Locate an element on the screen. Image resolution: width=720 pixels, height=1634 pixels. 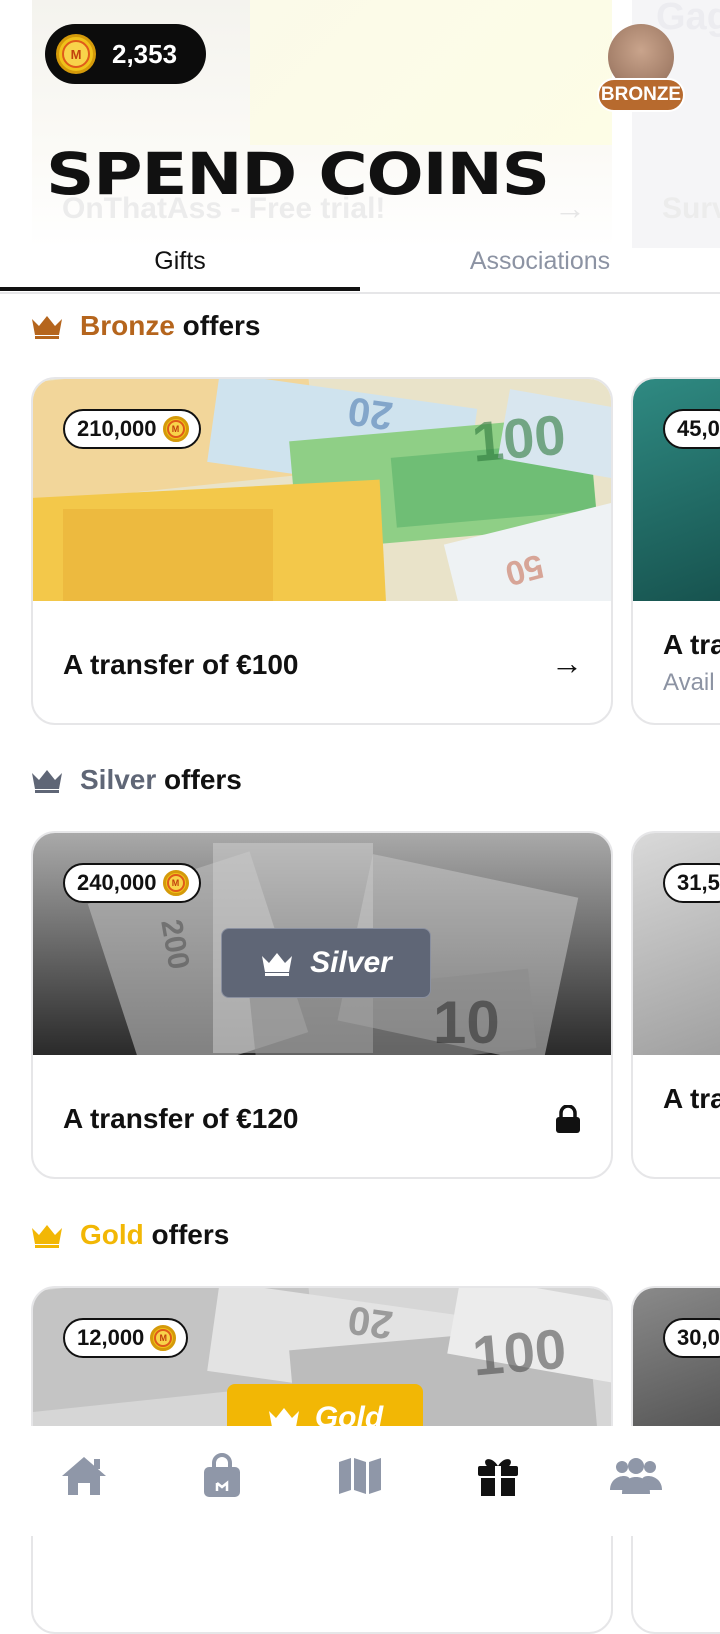
offer-image: 100 20 50 210,000 M is located at coordinates (322, 490).